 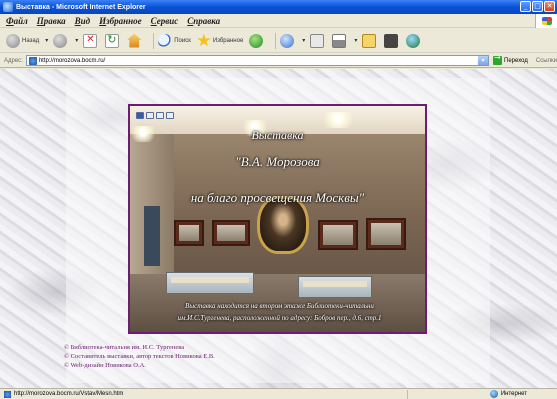 I want to click on menu-file: Файл, so click(x=17, y=21).